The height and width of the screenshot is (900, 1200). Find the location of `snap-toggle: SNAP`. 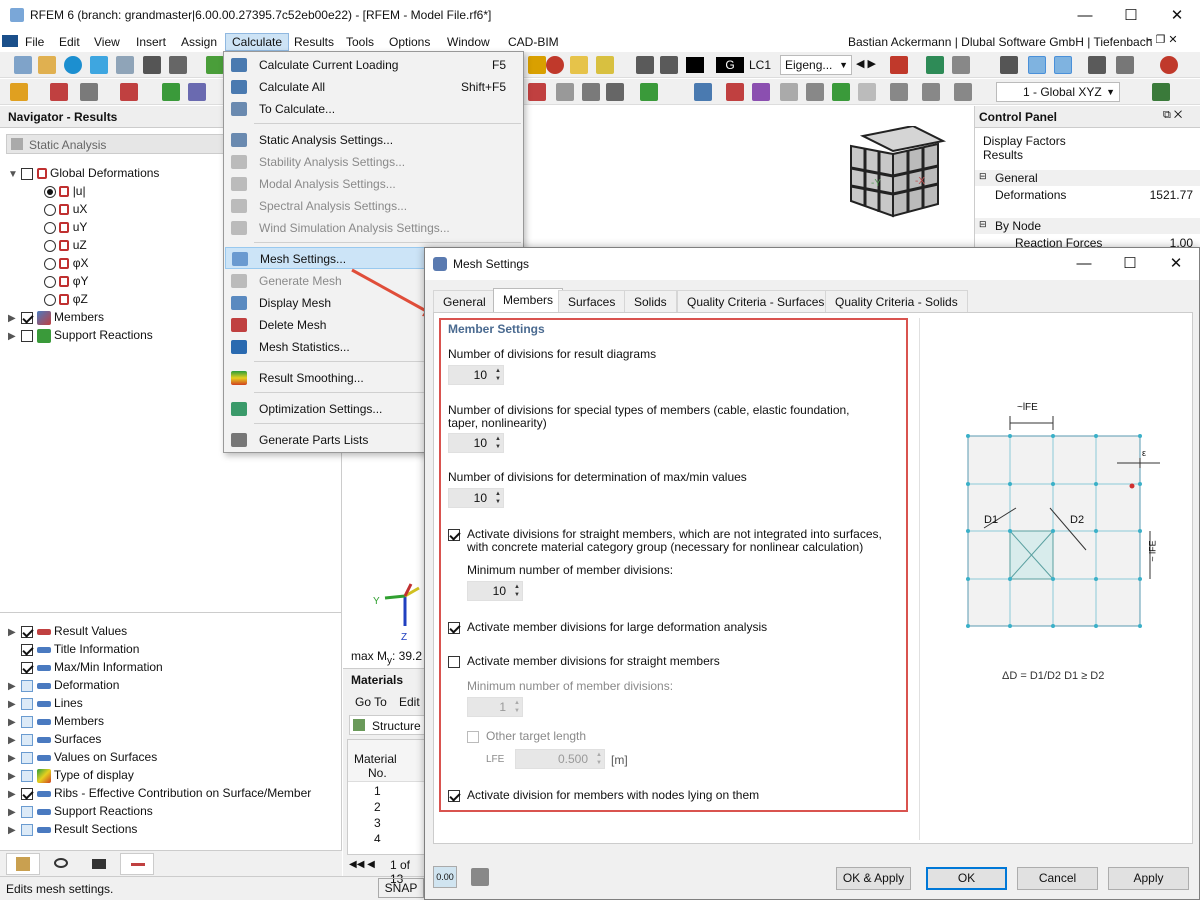

snap-toggle: SNAP is located at coordinates (401, 888).